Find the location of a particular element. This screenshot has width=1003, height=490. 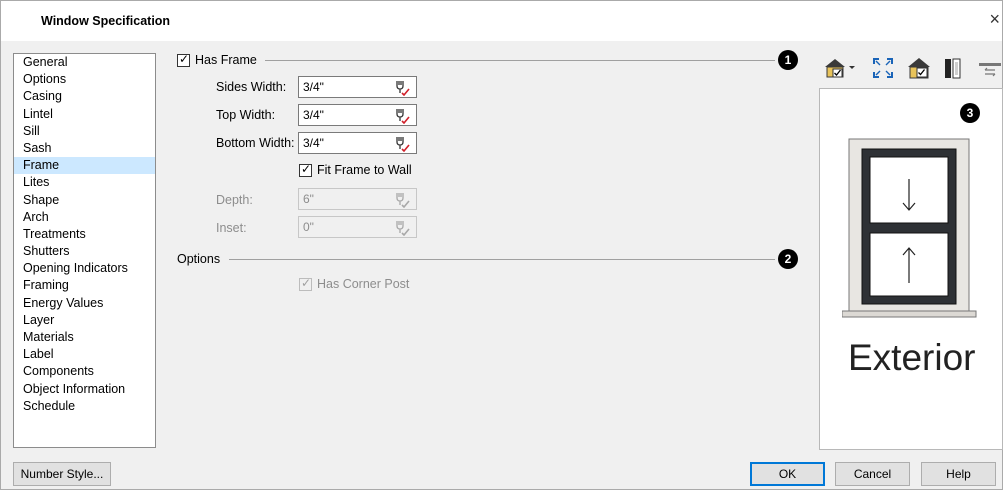

inset-field: 0" is located at coordinates (357, 227).